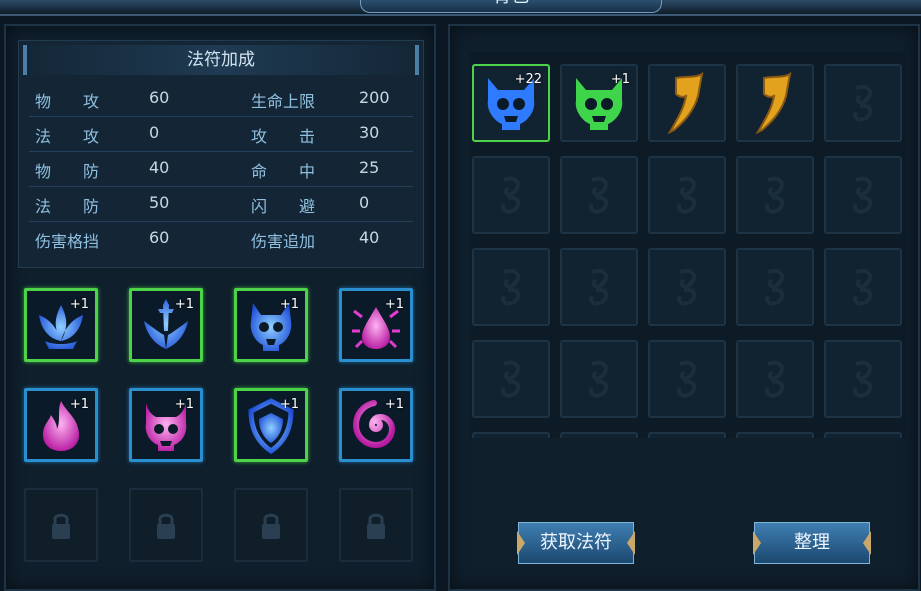 Image resolution: width=921 pixels, height=591 pixels. What do you see at coordinates (271, 325) in the screenshot?
I see `rune-slot-demon-skull: +1` at bounding box center [271, 325].